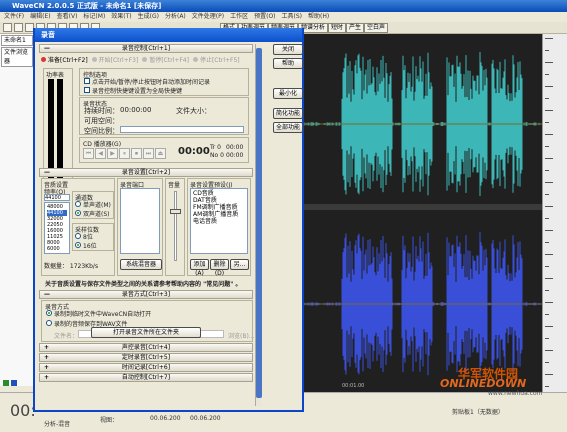 The height and width of the screenshot is (432, 567). Describe the element at coordinates (146, 48) in the screenshot. I see `section-record-control: — 录音控制[Ctrl+1]` at that location.